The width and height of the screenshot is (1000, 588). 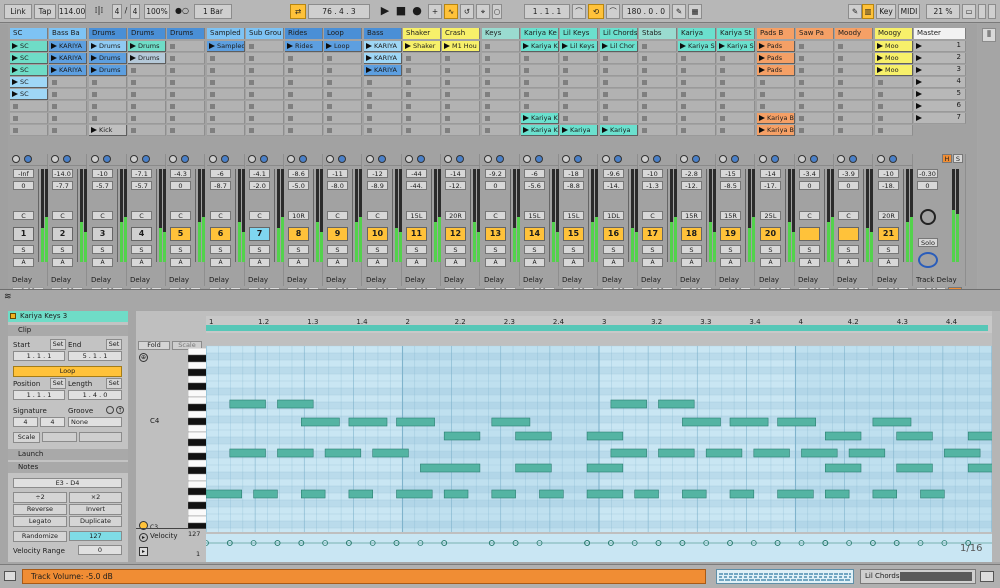 I want to click on clip: KARIYA, so click(x=383, y=58).